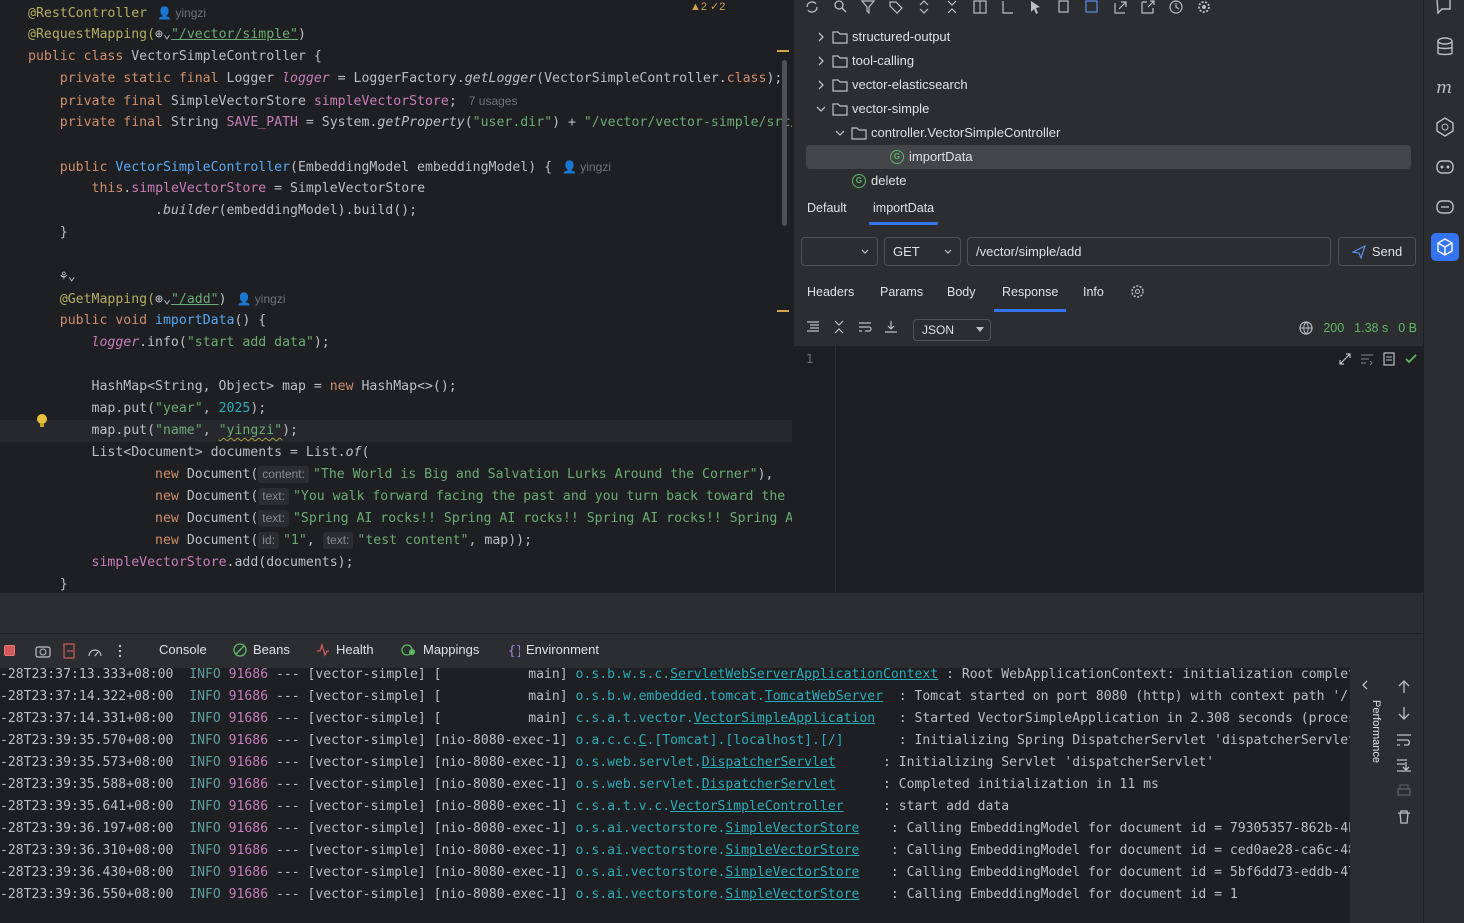 The image size is (1464, 923). Describe the element at coordinates (868, 7) in the screenshot. I see `filter-icon` at that location.